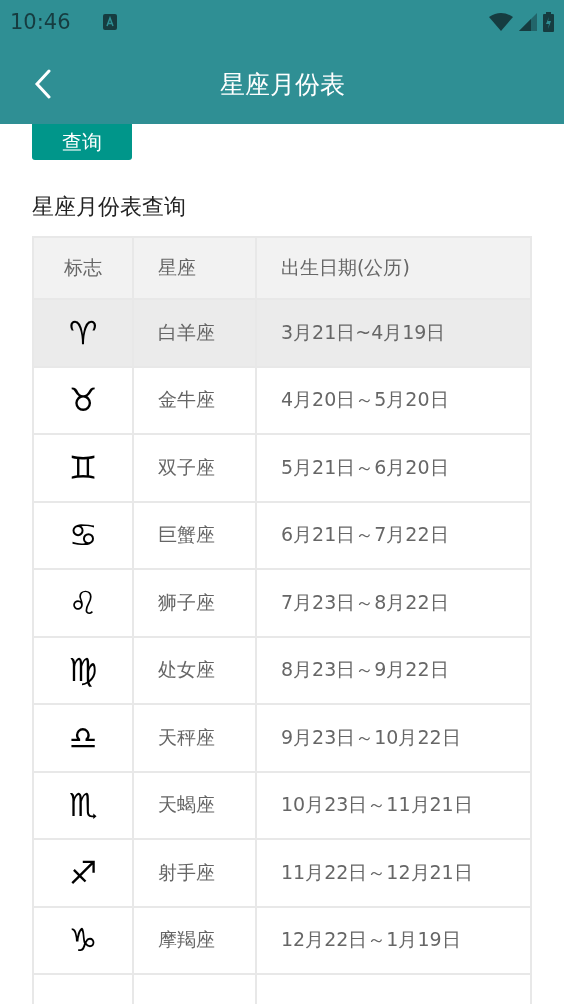  What do you see at coordinates (501, 22) in the screenshot?
I see `wifi-icon` at bounding box center [501, 22].